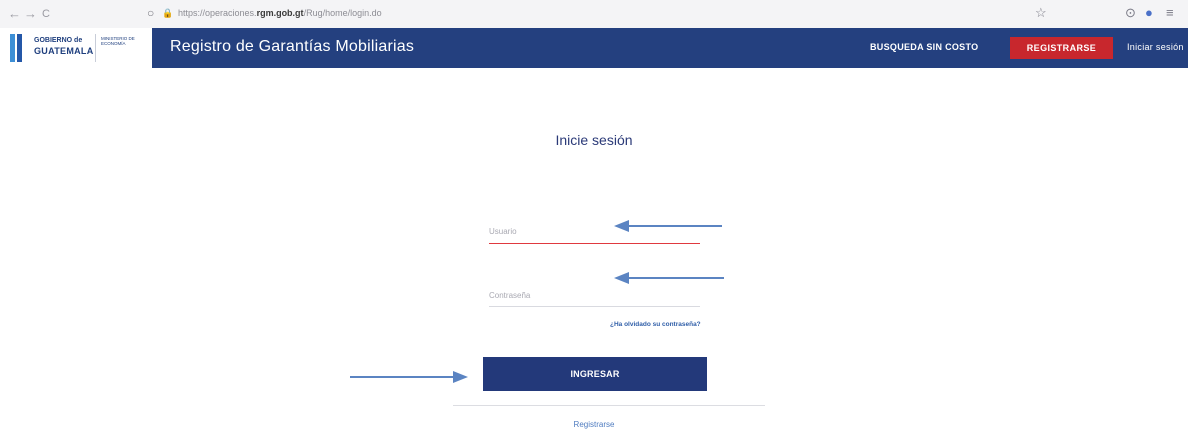 This screenshot has height=434, width=1188. I want to click on logo-line2: GUATEMALA, so click(64, 51).